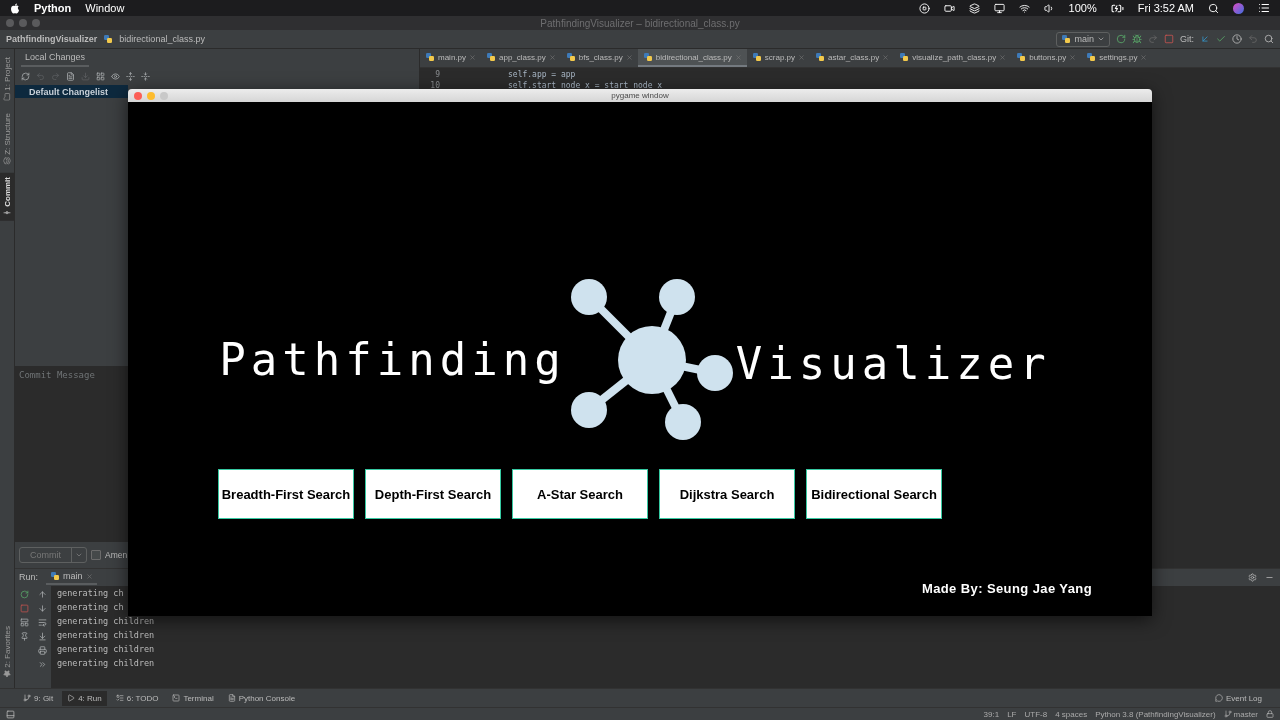  Describe the element at coordinates (55, 58) in the screenshot. I see `panel-tab: Local Changes` at that location.